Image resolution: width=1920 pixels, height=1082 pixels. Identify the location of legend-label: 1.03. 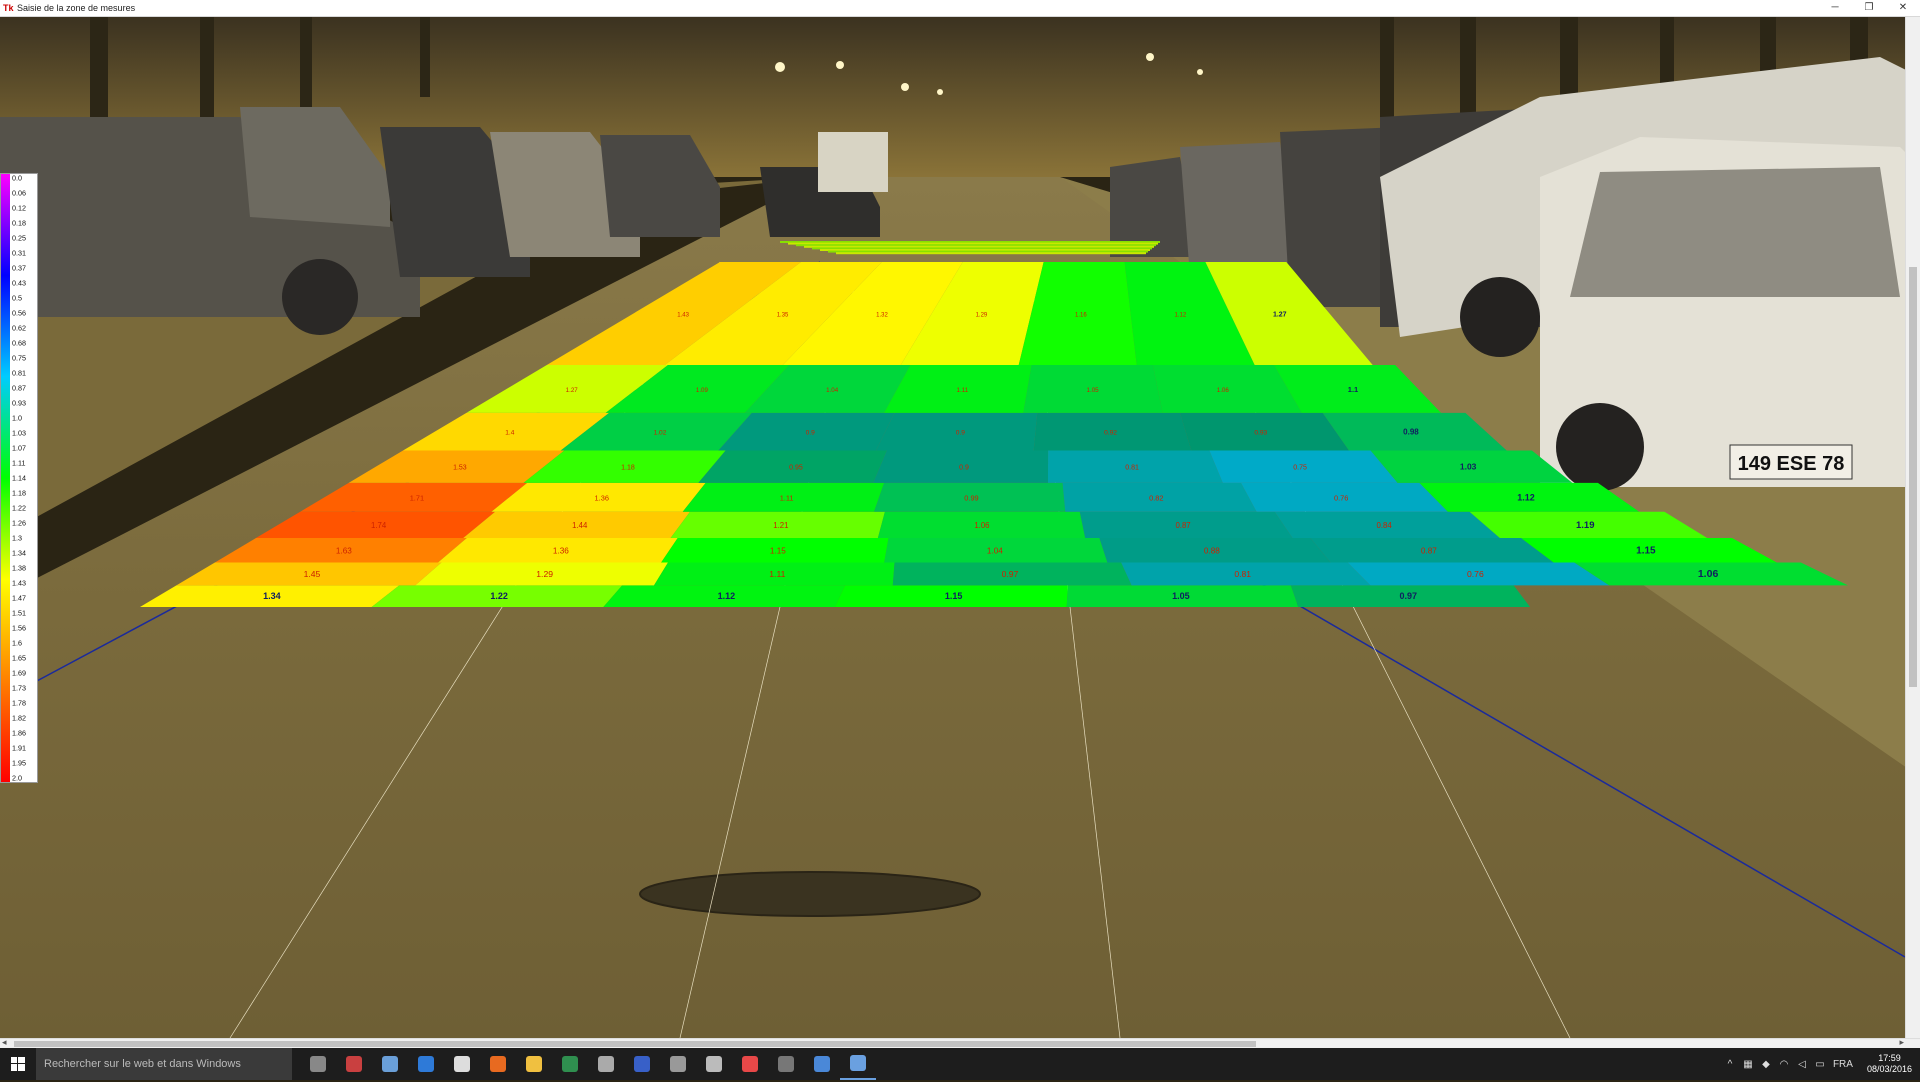
(19, 433).